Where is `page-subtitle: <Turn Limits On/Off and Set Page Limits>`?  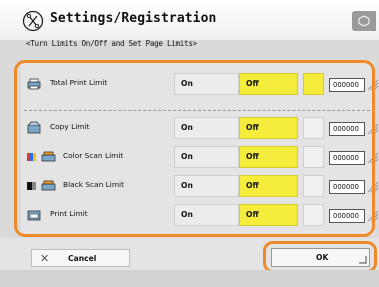 page-subtitle: <Turn Limits On/Off and Set Page Limits> is located at coordinates (111, 43).